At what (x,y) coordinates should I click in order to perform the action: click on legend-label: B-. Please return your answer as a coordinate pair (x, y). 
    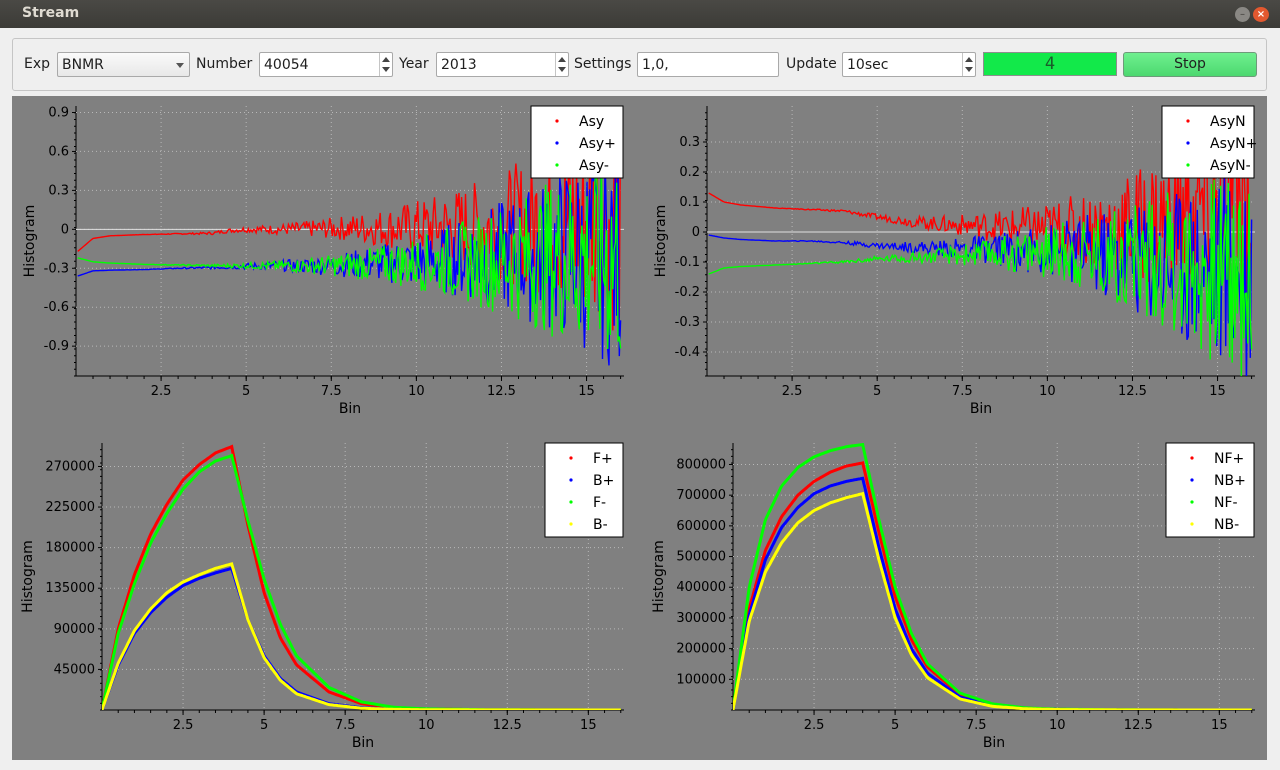
    Looking at the image, I should click on (600, 525).